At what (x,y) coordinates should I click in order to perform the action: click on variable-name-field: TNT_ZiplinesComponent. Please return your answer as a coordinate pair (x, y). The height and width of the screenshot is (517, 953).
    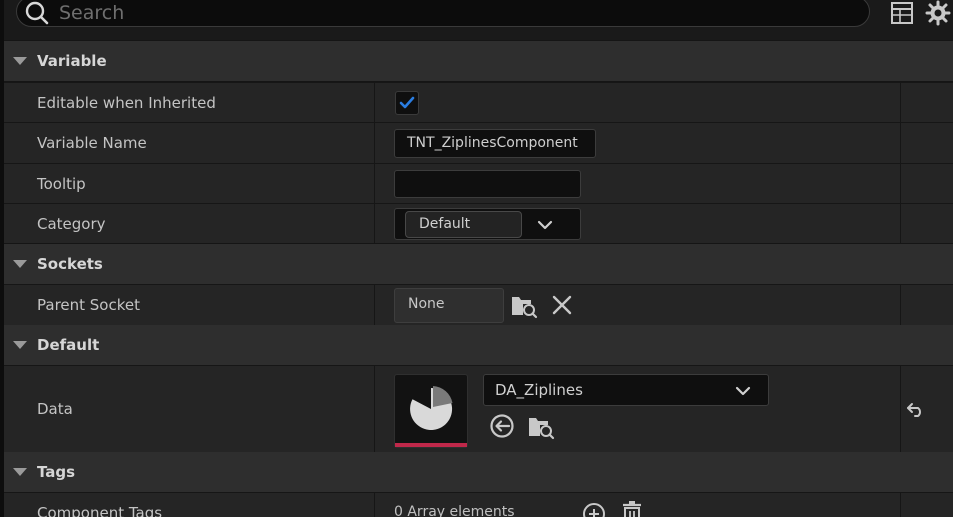
    Looking at the image, I should click on (495, 143).